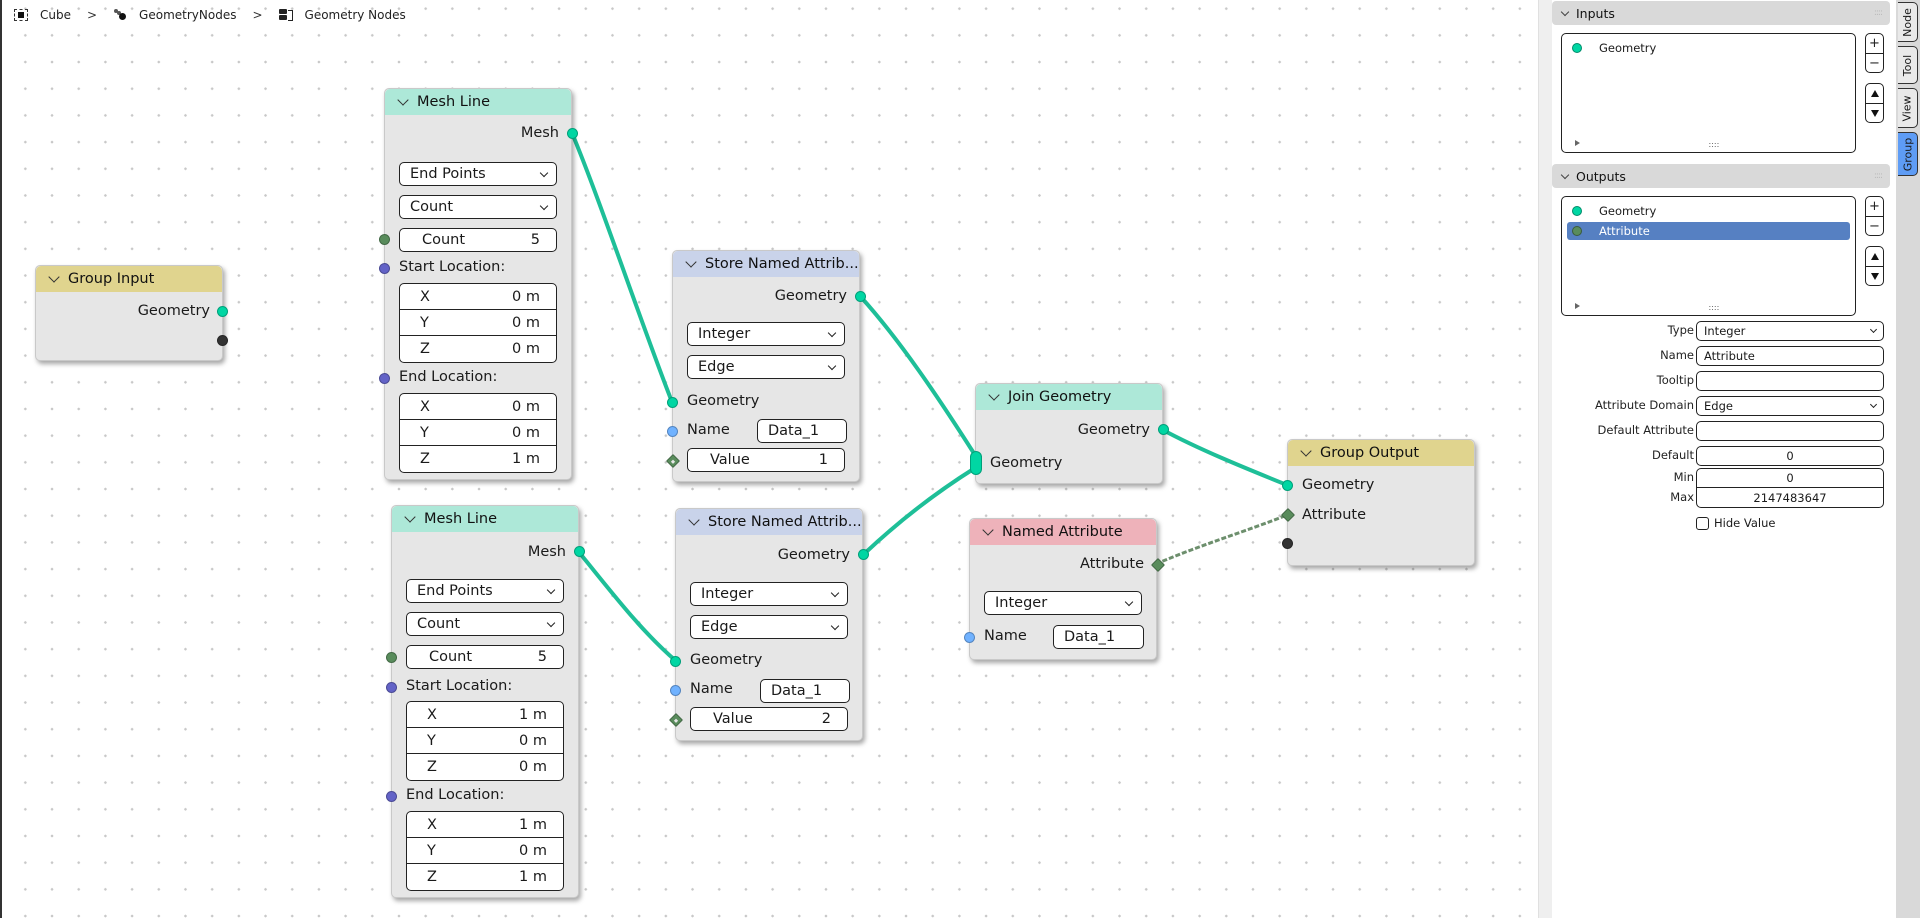 Image resolution: width=1920 pixels, height=918 pixels. Describe the element at coordinates (976, 463) in the screenshot. I see `geometry-multi-input-socket` at that location.